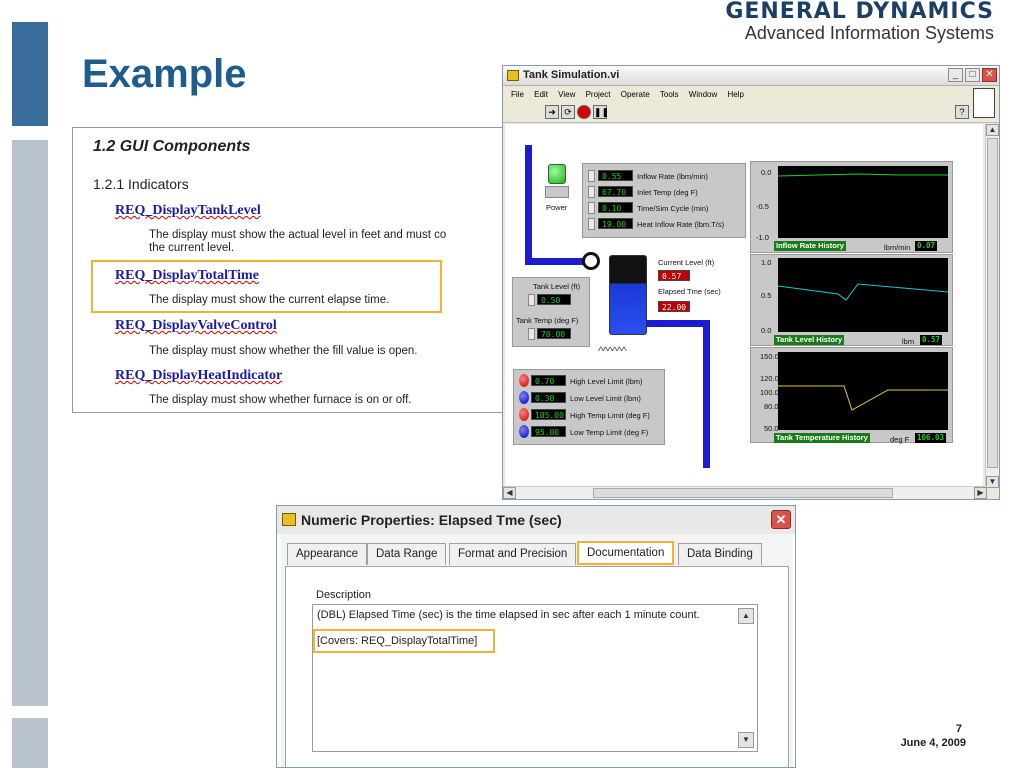 The height and width of the screenshot is (768, 1024). What do you see at coordinates (769, 356) in the screenshot?
I see `y-tick-label: 150.0` at bounding box center [769, 356].